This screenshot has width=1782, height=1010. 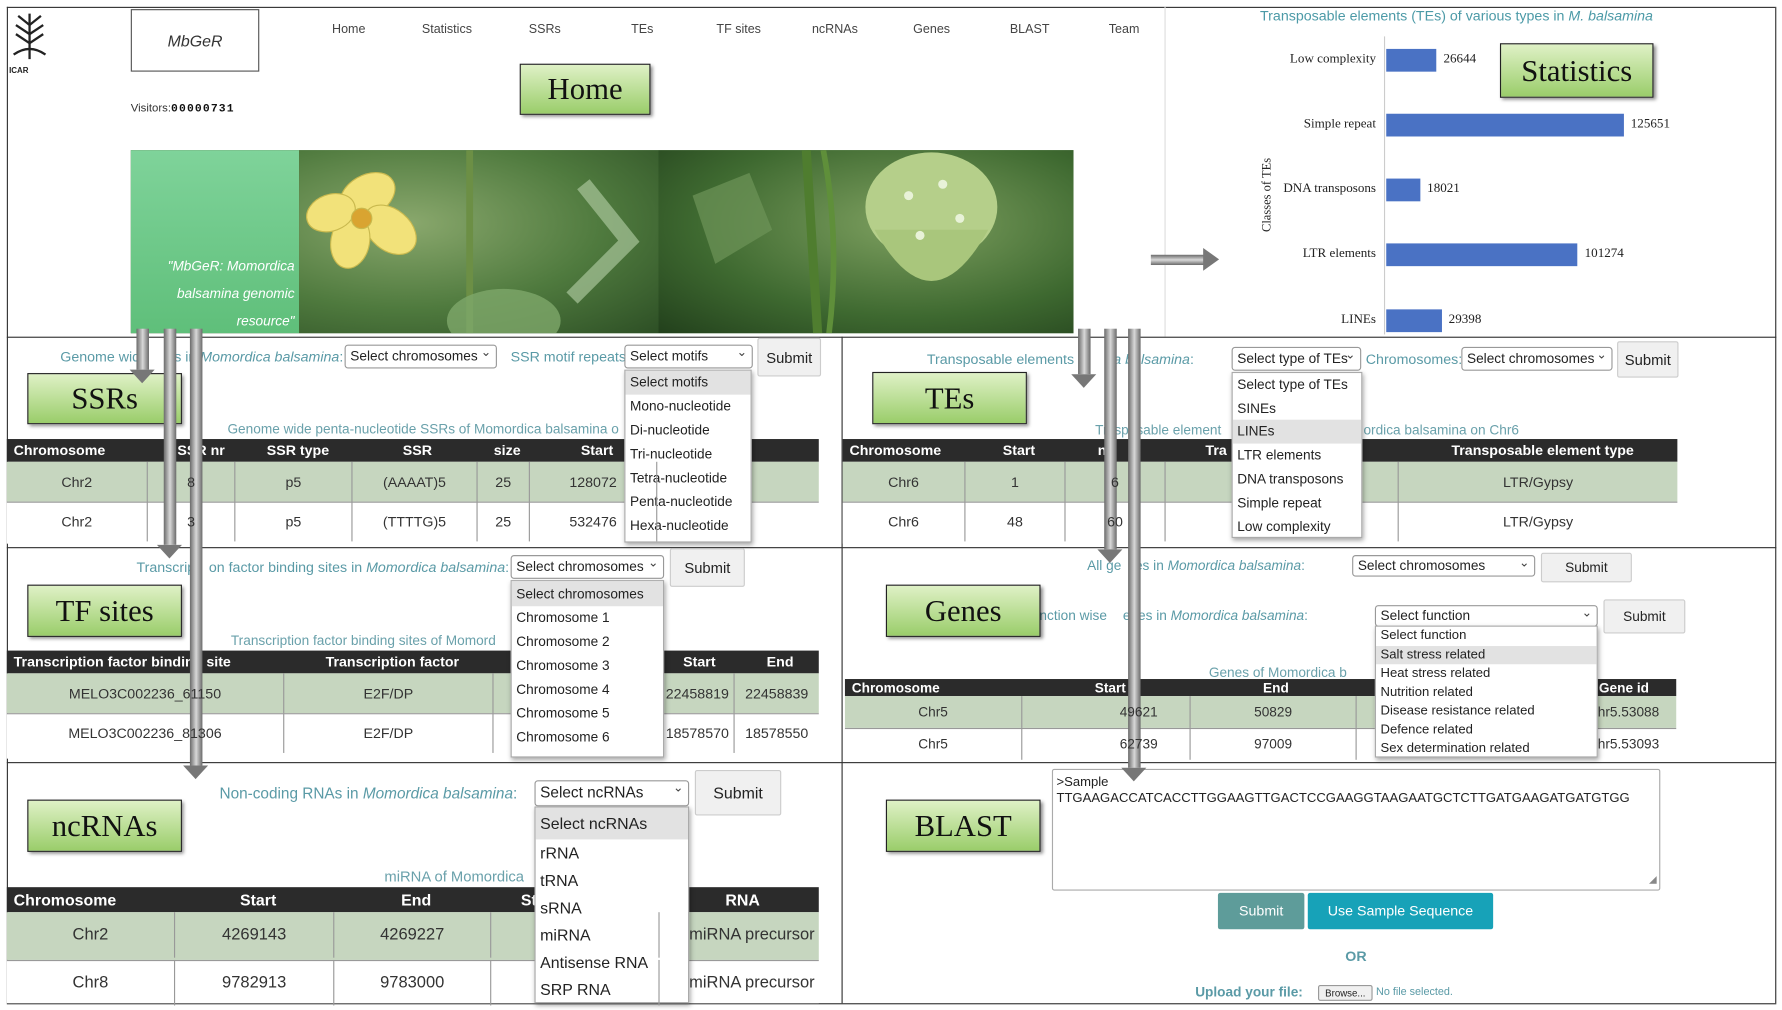 I want to click on ncrna-option: tRNA, so click(x=612, y=880).